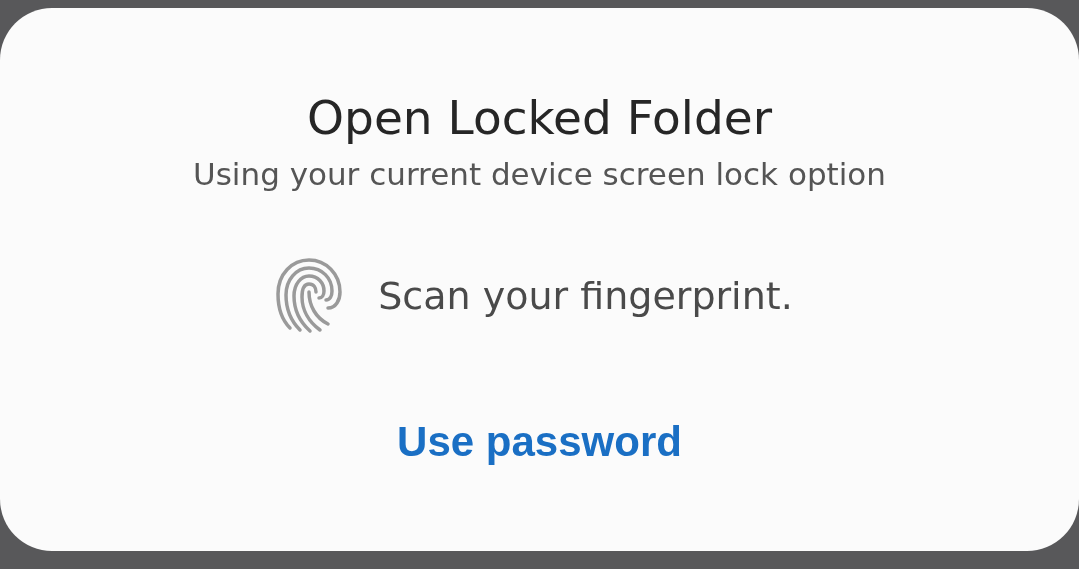  Describe the element at coordinates (585, 296) in the screenshot. I see `fingerprint-prompt: Scan your fingerprint.` at that location.